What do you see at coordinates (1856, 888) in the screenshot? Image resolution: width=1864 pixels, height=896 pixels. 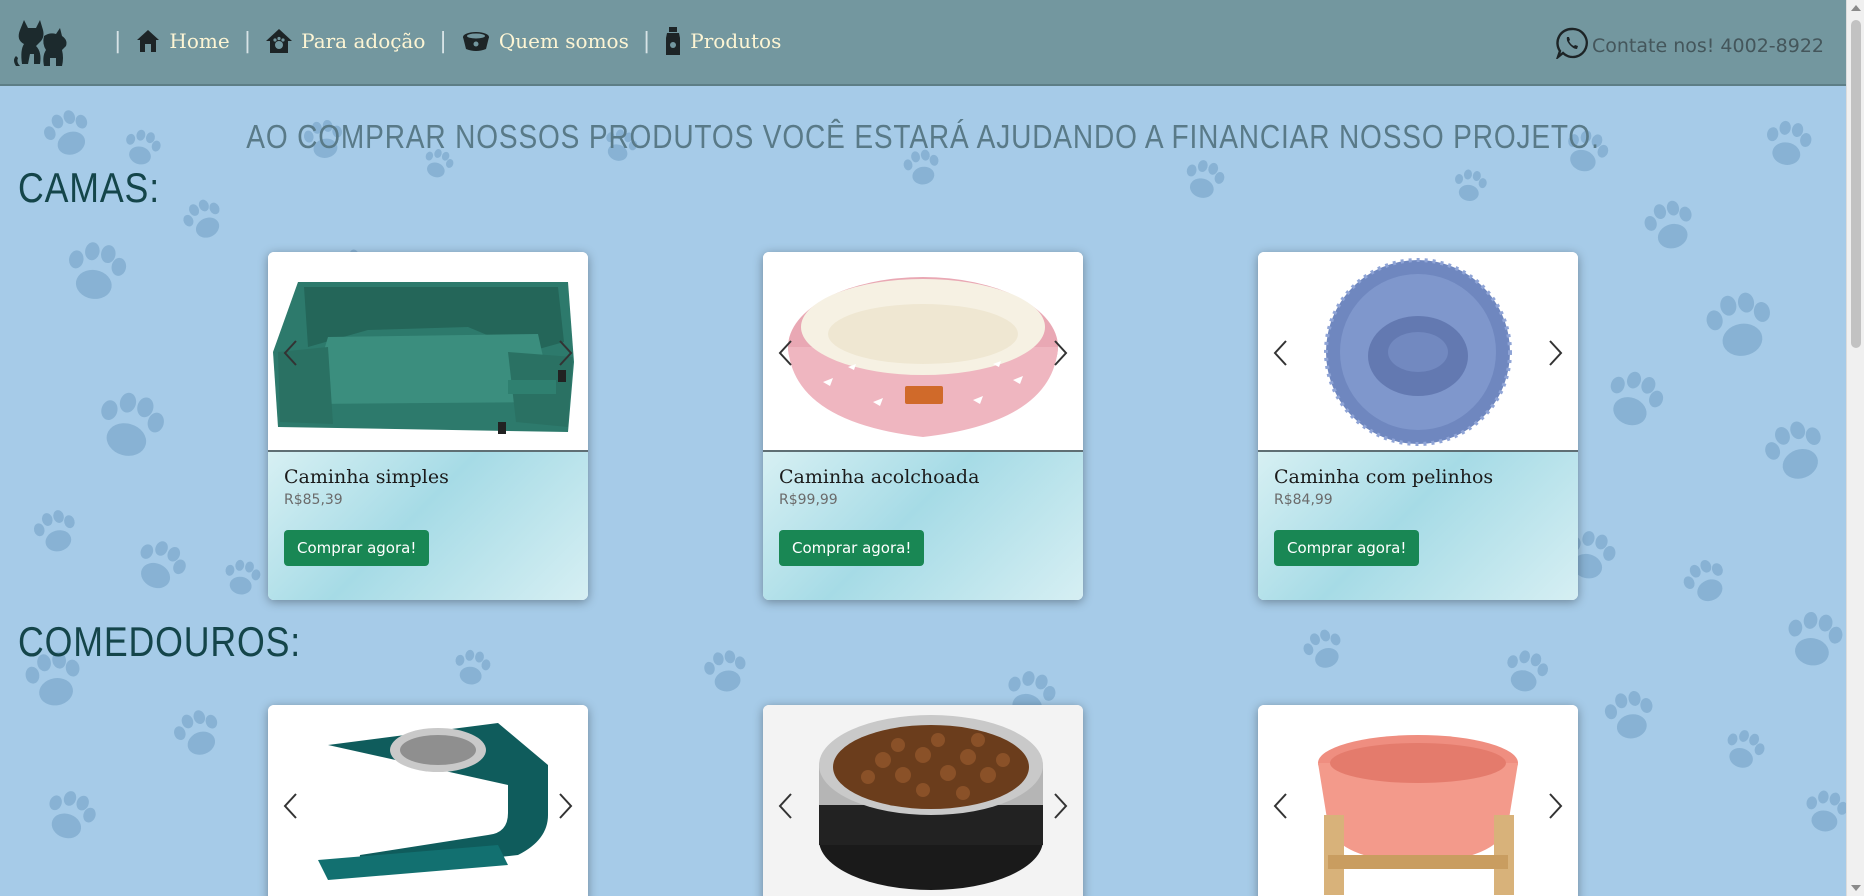 I see `scroll-down-icon` at bounding box center [1856, 888].